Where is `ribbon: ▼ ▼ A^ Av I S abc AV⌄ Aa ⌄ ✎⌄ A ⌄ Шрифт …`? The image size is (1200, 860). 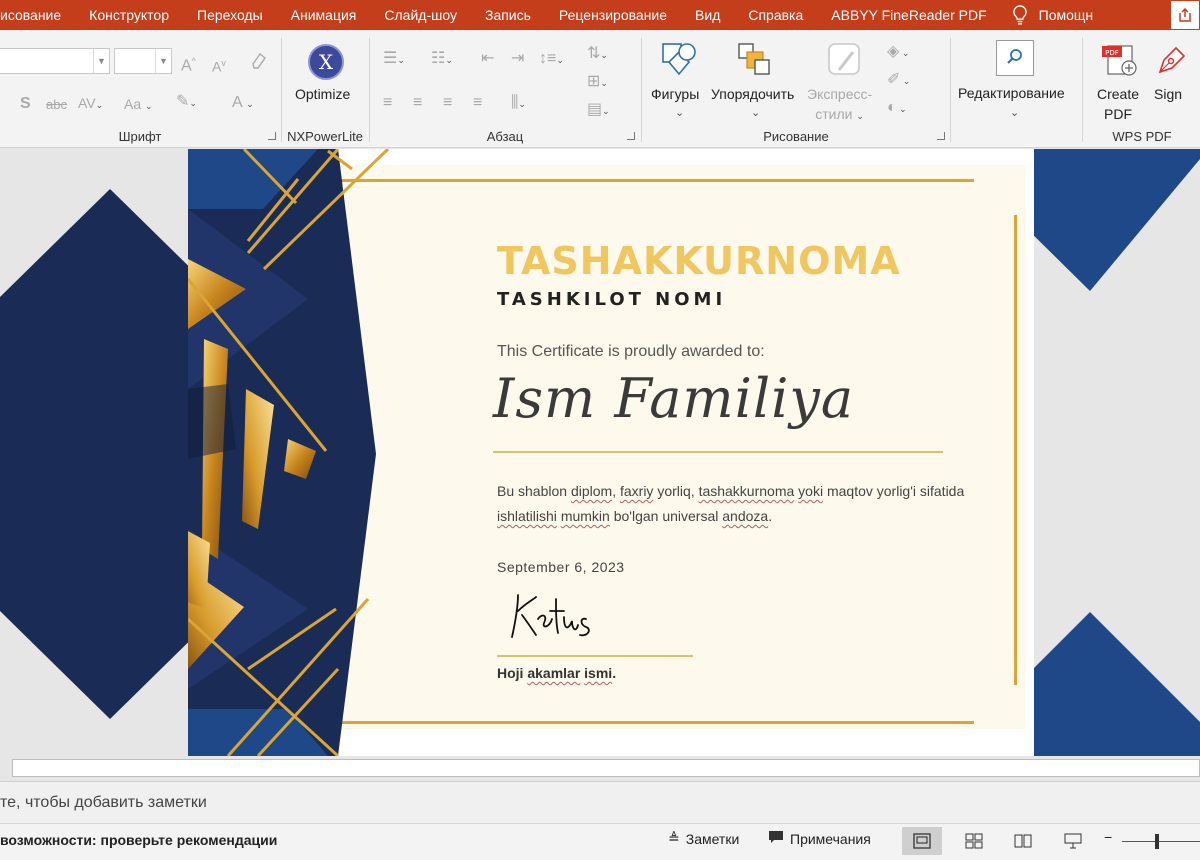 ribbon: ▼ ▼ A^ Av I S abc AV⌄ Aa ⌄ ✎⌄ A ⌄ Шрифт … is located at coordinates (600, 89).